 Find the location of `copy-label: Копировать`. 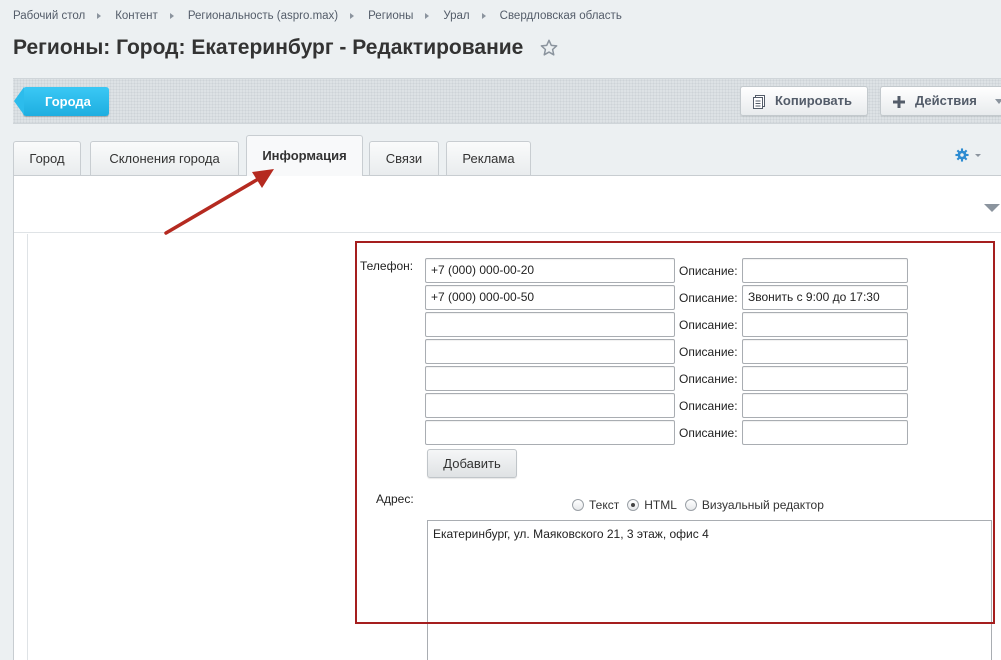

copy-label: Копировать is located at coordinates (814, 100).